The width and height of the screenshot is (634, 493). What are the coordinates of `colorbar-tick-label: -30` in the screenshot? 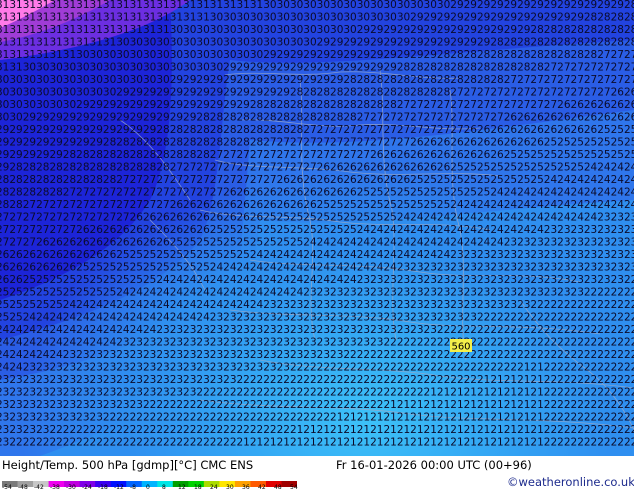 It's located at (71, 487).